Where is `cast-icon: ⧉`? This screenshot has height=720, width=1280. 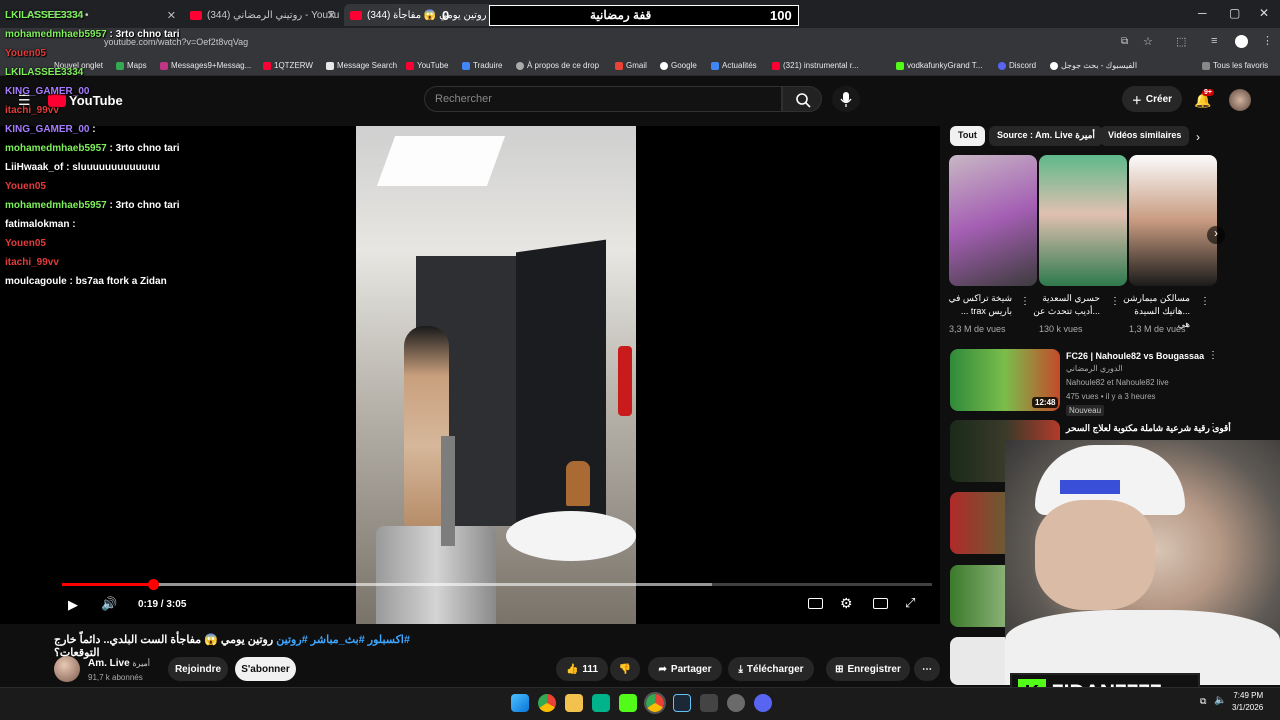
cast-icon: ⧉ is located at coordinates (1124, 41).